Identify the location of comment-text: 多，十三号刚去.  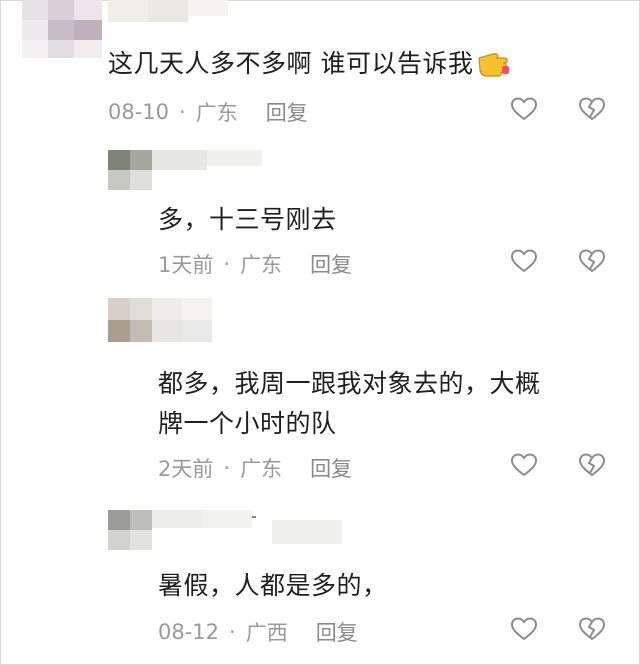
(247, 219).